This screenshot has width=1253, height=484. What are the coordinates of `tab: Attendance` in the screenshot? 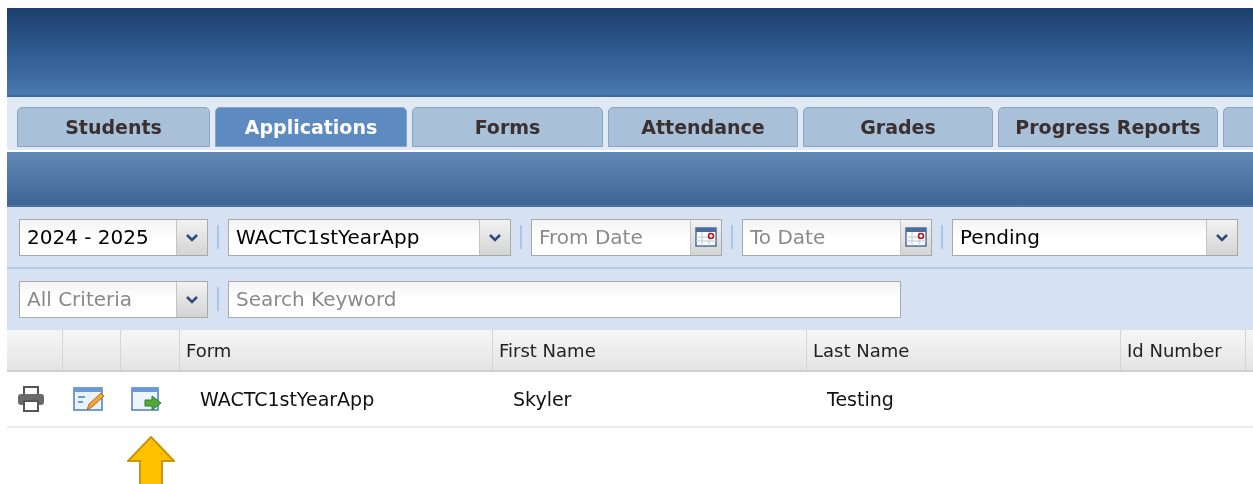 It's located at (703, 127).